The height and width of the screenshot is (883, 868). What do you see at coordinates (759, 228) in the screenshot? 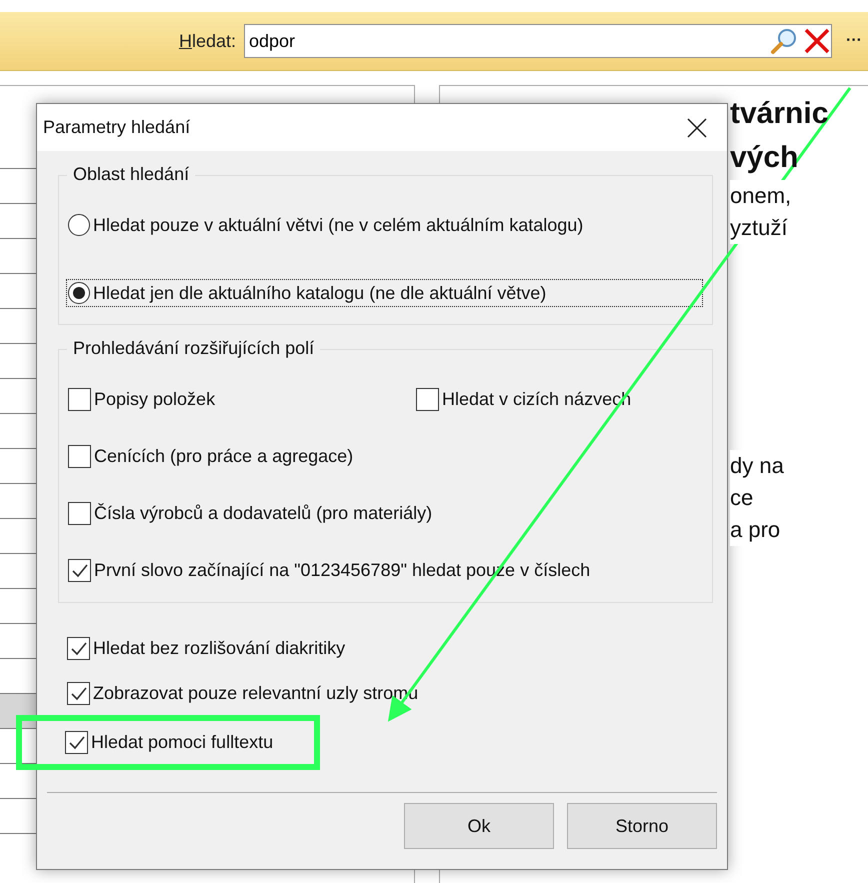
I see `detail-text: yztuží` at bounding box center [759, 228].